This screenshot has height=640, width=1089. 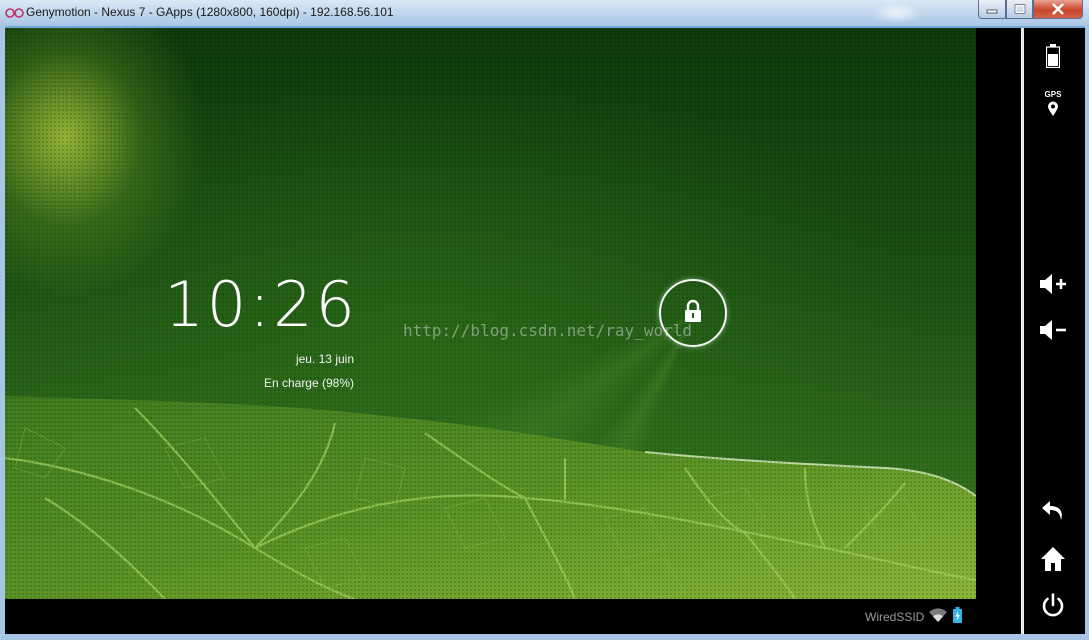 What do you see at coordinates (490, 616) in the screenshot?
I see `system-bar: WiredSSID` at bounding box center [490, 616].